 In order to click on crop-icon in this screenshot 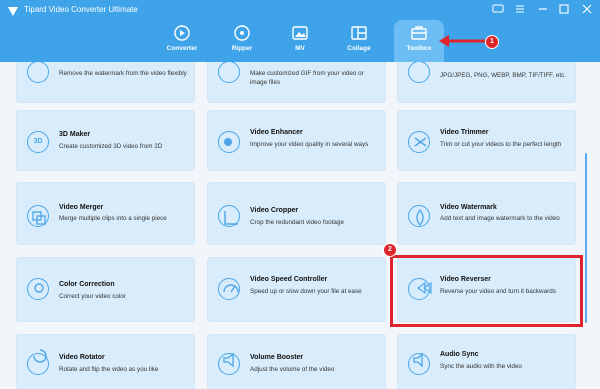, I will do `click(229, 216)`.